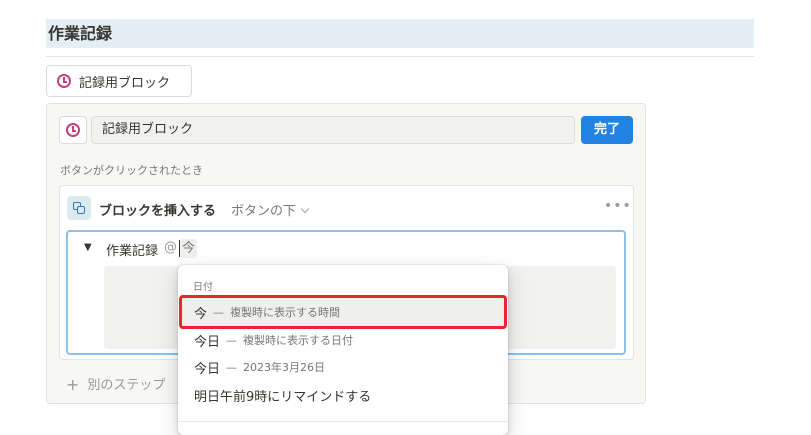 The width and height of the screenshot is (811, 435). What do you see at coordinates (158, 211) in the screenshot?
I see `action-title: ブロックを挿入する` at bounding box center [158, 211].